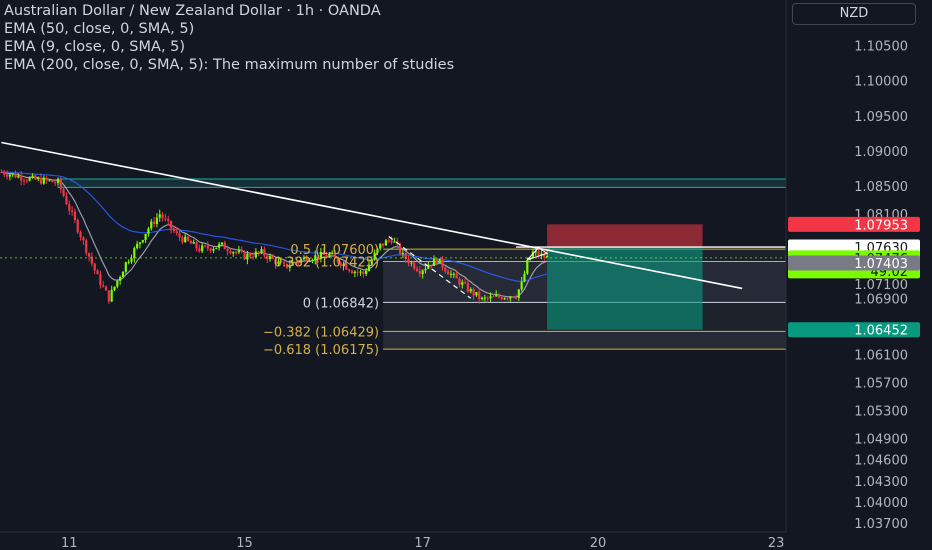 The width and height of the screenshot is (932, 550). What do you see at coordinates (422, 543) in the screenshot?
I see `time-tick-label: 17` at bounding box center [422, 543].